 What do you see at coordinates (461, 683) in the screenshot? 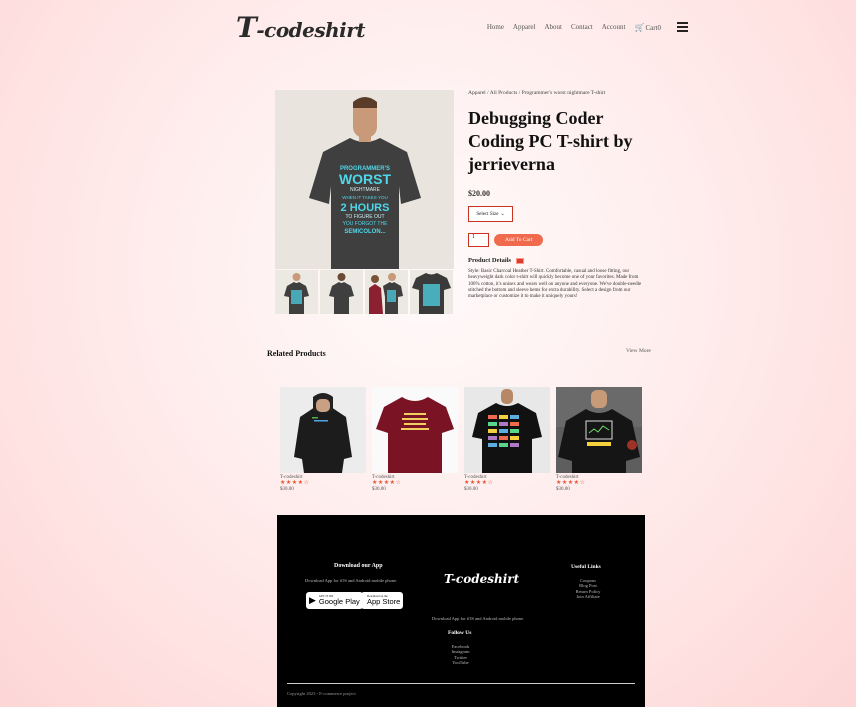
I see `footer-divider` at bounding box center [461, 683].